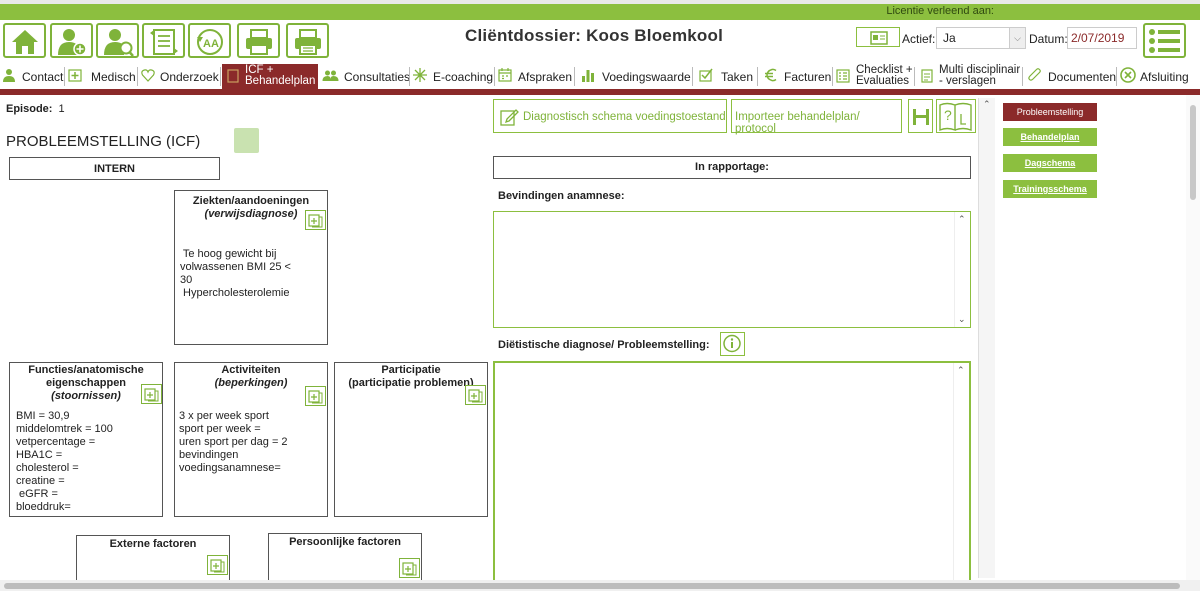  What do you see at coordinates (1050, 189) in the screenshot?
I see `trainingsschema-button: Trainingsschema` at bounding box center [1050, 189].